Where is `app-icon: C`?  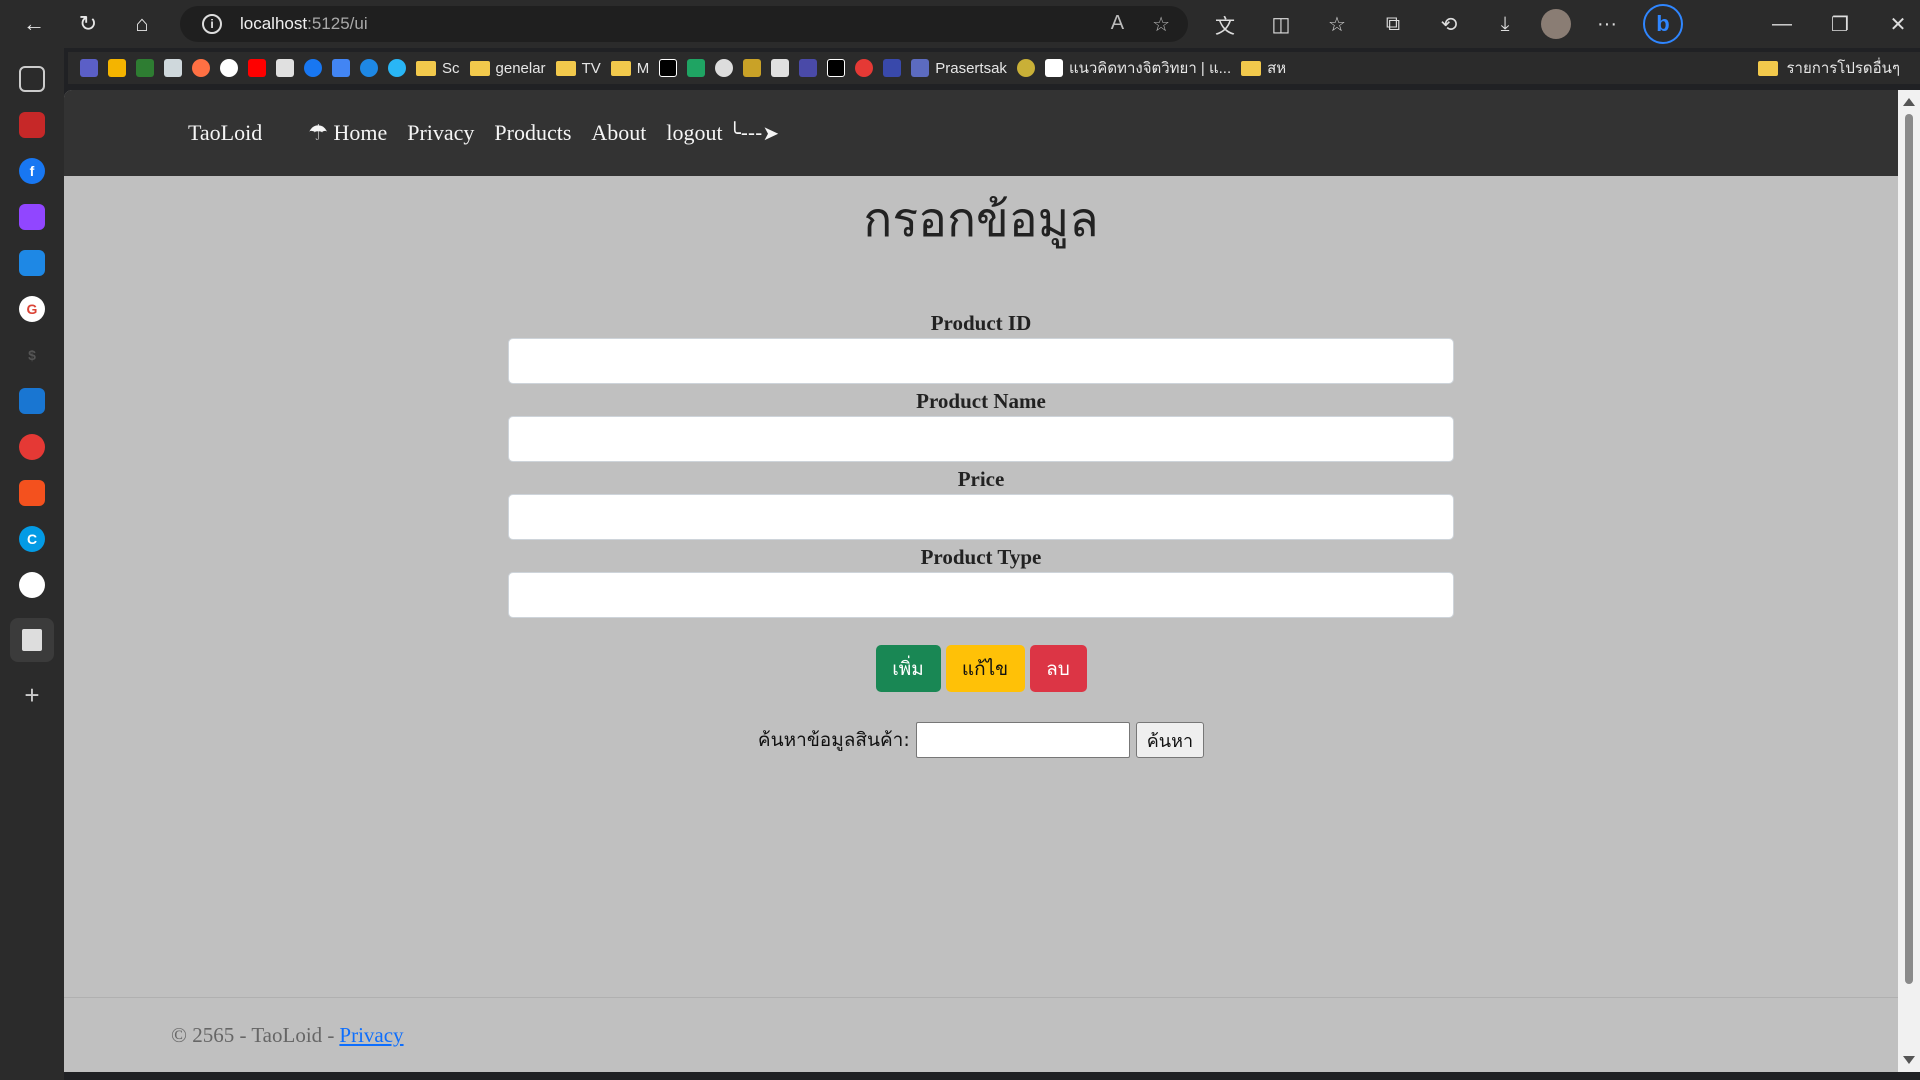
app-icon: C is located at coordinates (32, 539).